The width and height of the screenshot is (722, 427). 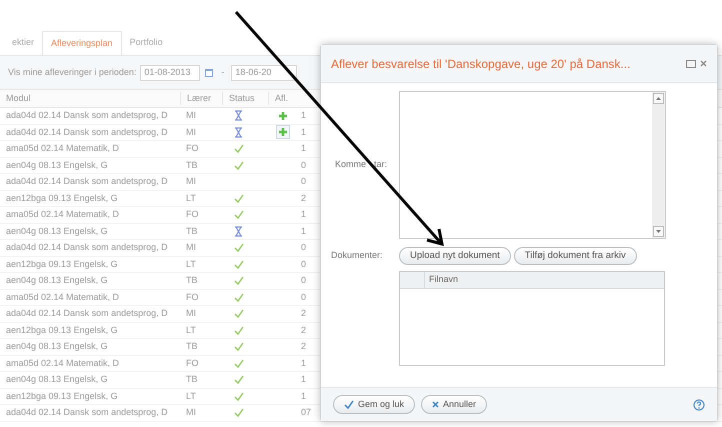 What do you see at coordinates (575, 256) in the screenshot?
I see `document-button: Tilføj dokument fra arkiv` at bounding box center [575, 256].